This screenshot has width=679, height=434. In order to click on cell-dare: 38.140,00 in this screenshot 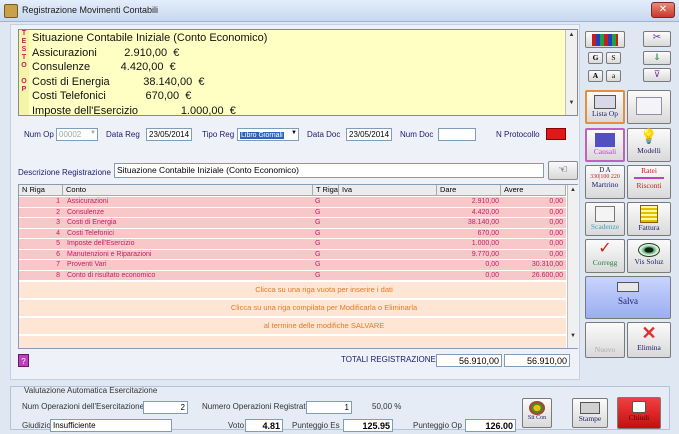, I will do `click(483, 222)`.